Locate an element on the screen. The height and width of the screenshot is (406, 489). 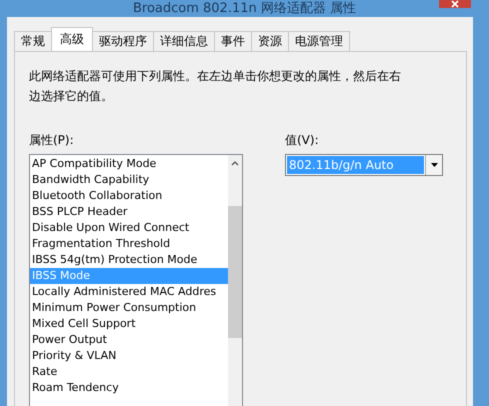
scrollbar is located at coordinates (235, 280).